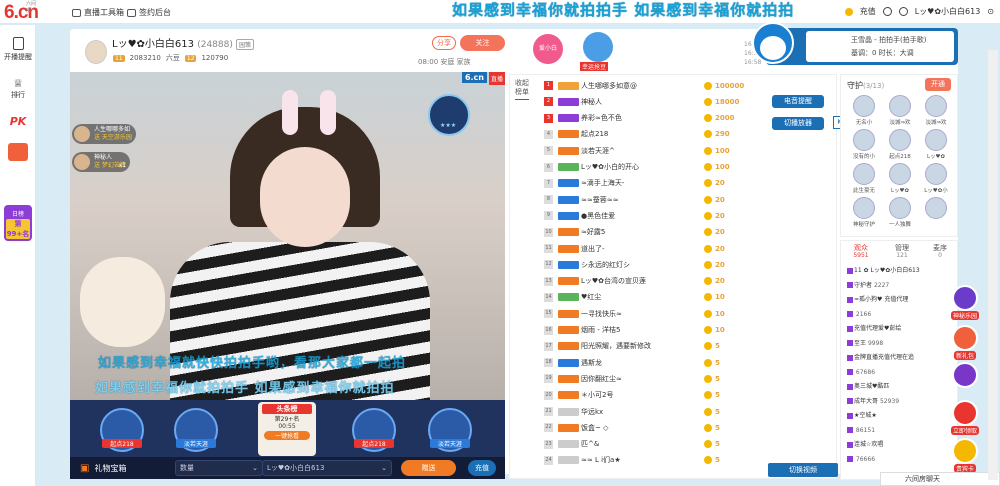 This screenshot has width=1000, height=486. What do you see at coordinates (873, 402) in the screenshot?
I see `audience-row: 成年大哥 52939` at bounding box center [873, 402].